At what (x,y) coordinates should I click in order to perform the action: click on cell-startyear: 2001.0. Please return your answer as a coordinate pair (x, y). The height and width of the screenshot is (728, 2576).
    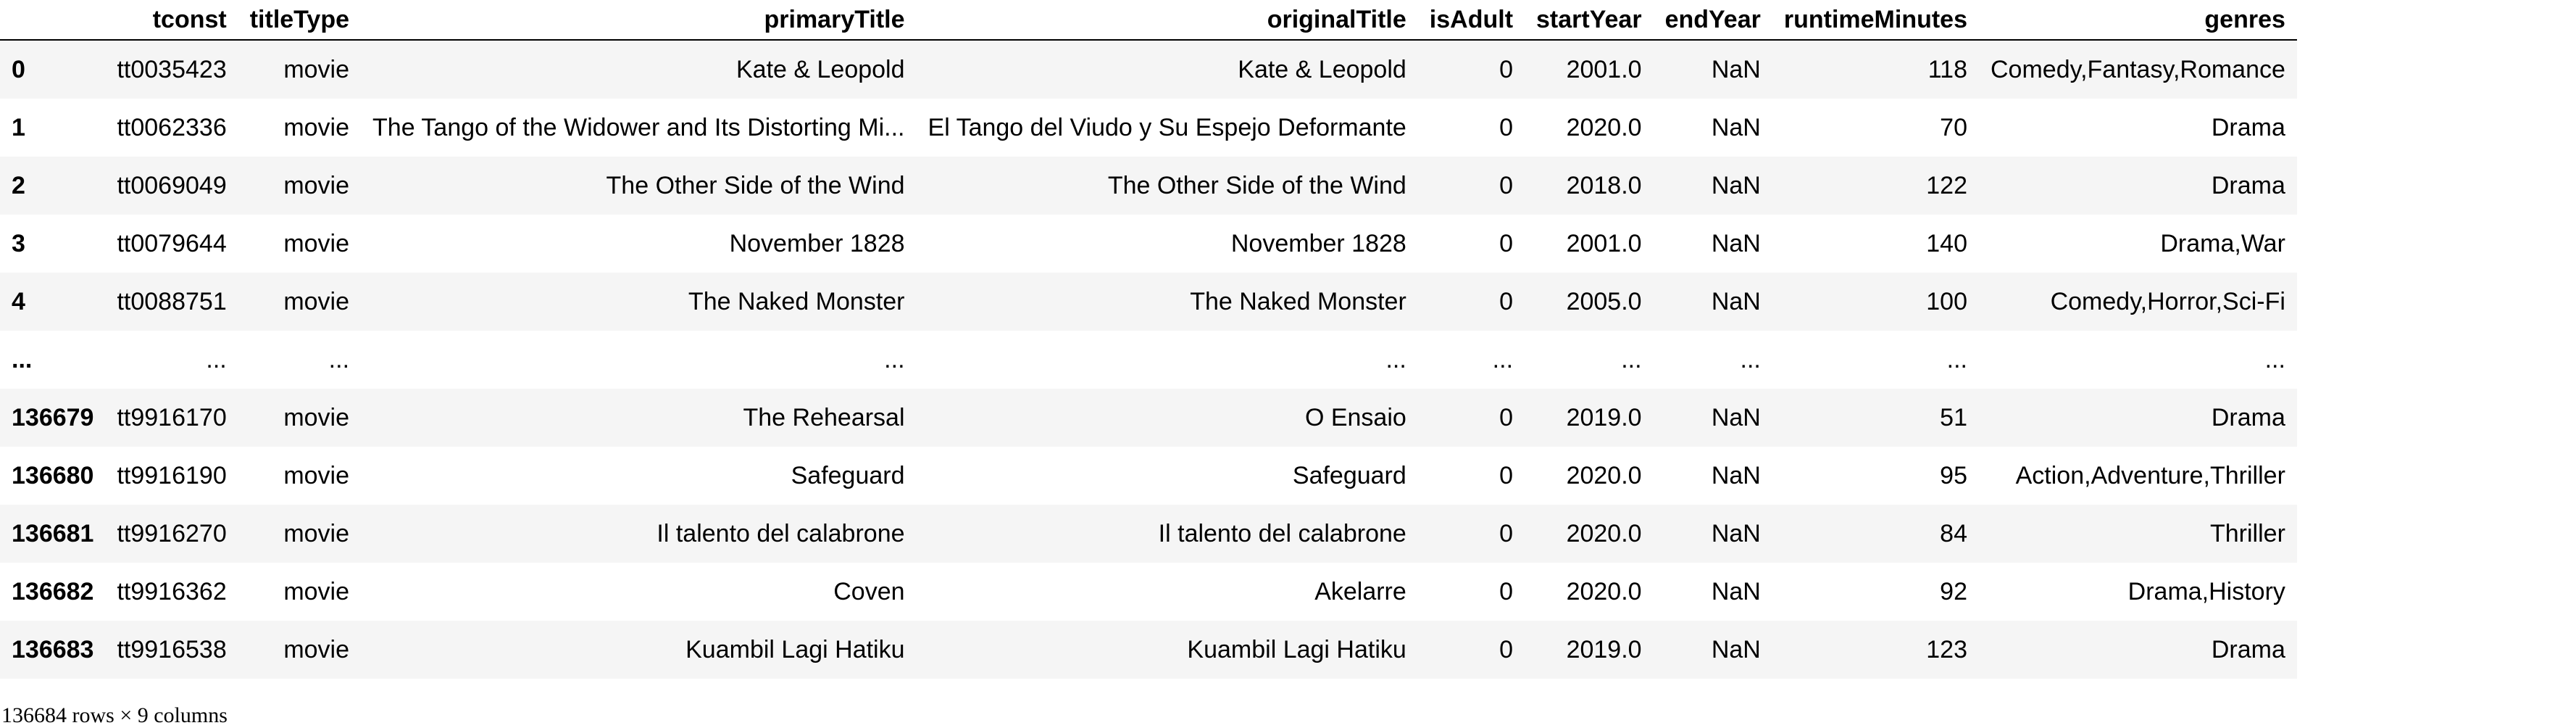
    Looking at the image, I should click on (1604, 69).